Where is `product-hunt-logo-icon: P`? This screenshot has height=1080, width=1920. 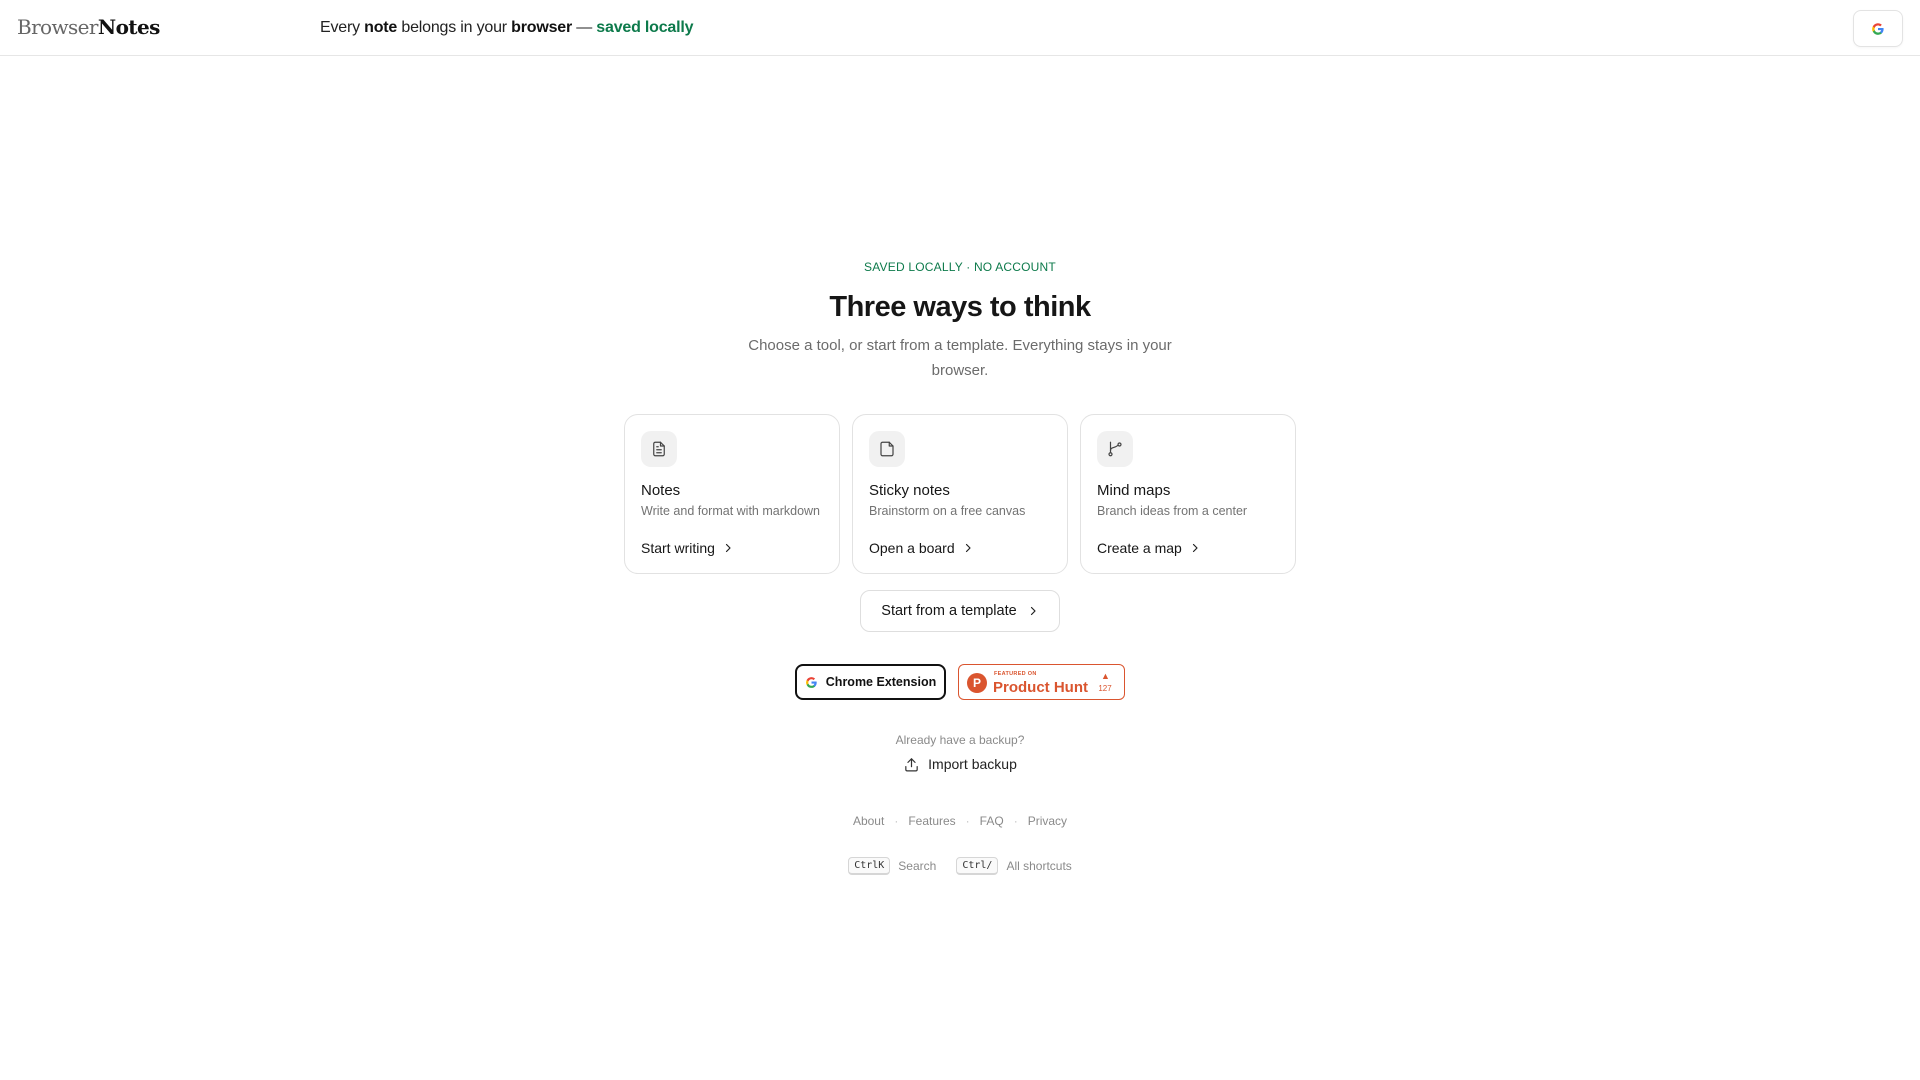
product-hunt-logo-icon: P is located at coordinates (977, 683).